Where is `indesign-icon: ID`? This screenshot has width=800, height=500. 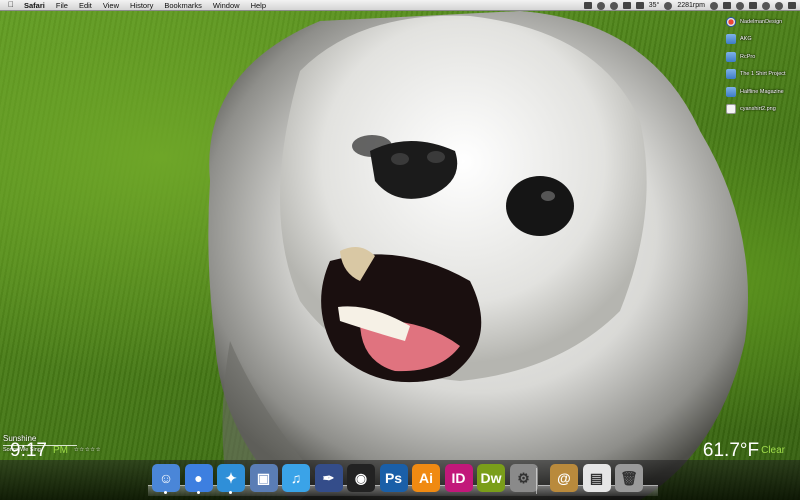
indesign-icon: ID is located at coordinates (458, 478).